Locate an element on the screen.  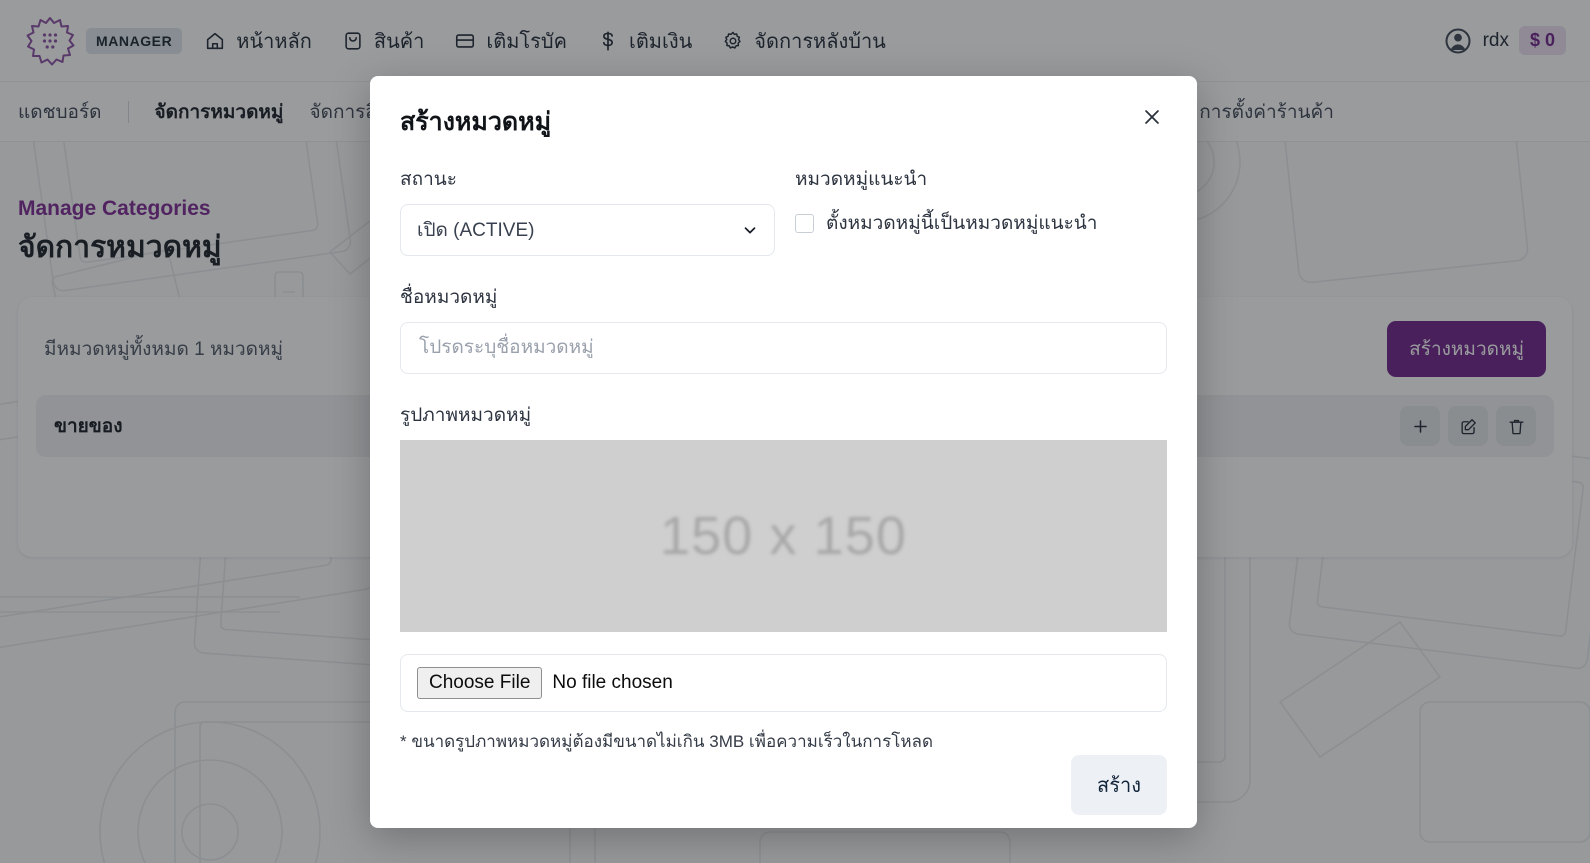
file-input-row: Choose File No file chosen is located at coordinates (783, 683).